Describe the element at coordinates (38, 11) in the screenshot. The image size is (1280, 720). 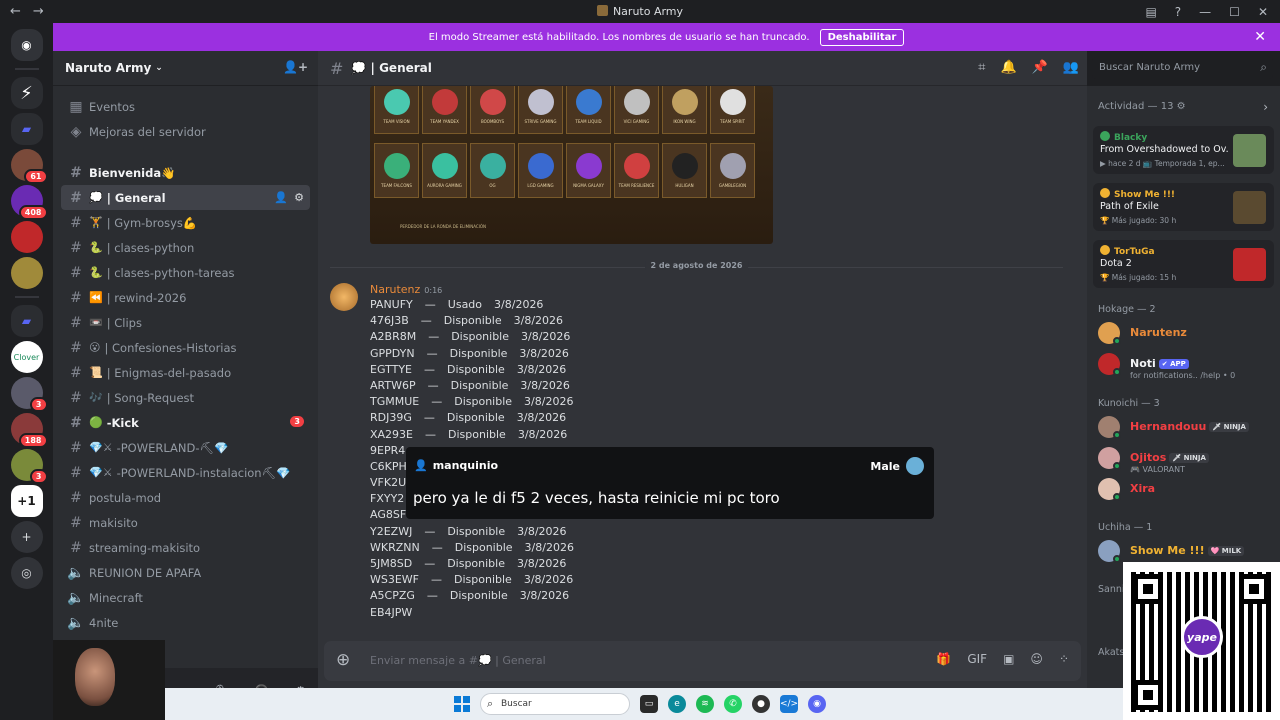
I see `forward-arrow-icon: →` at that location.